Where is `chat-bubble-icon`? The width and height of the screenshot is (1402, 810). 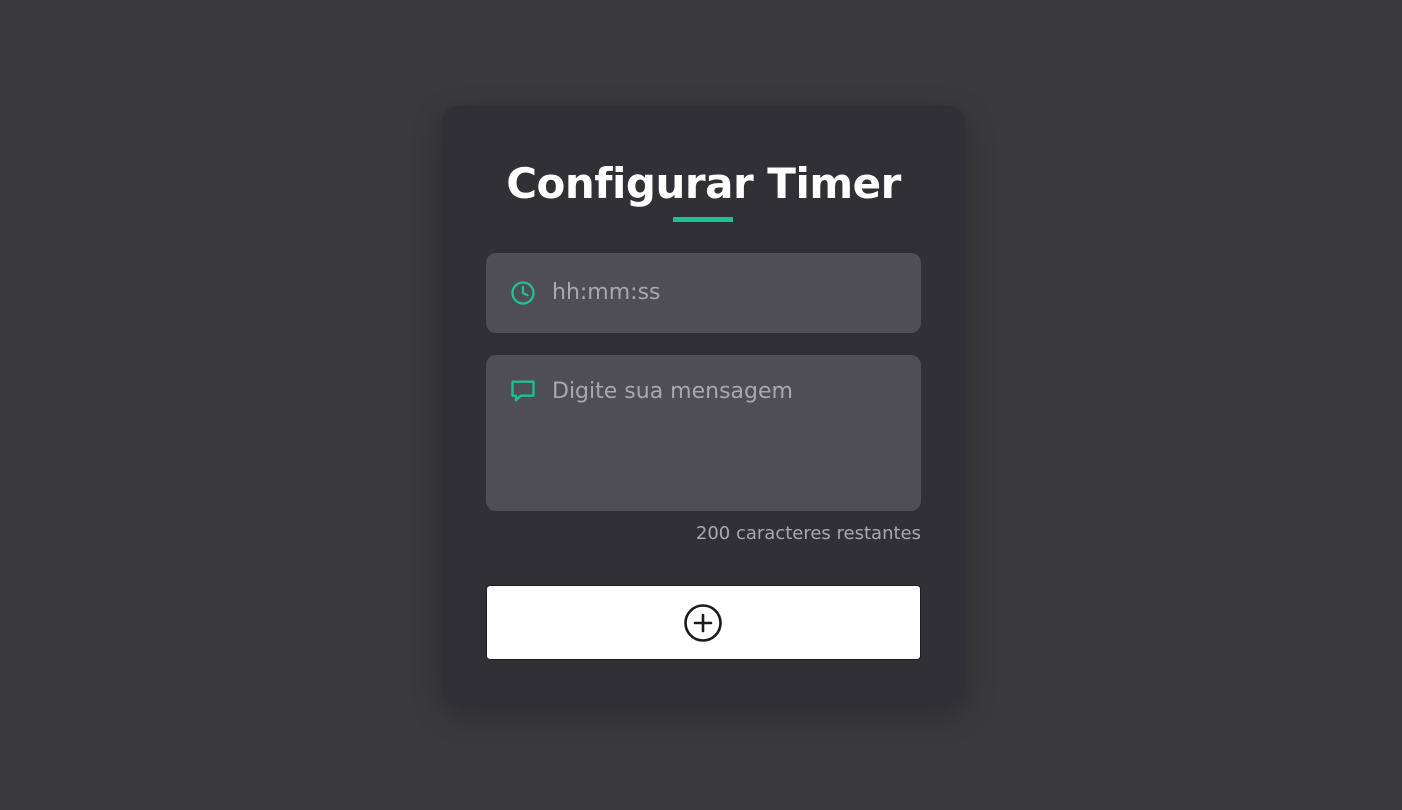 chat-bubble-icon is located at coordinates (523, 391).